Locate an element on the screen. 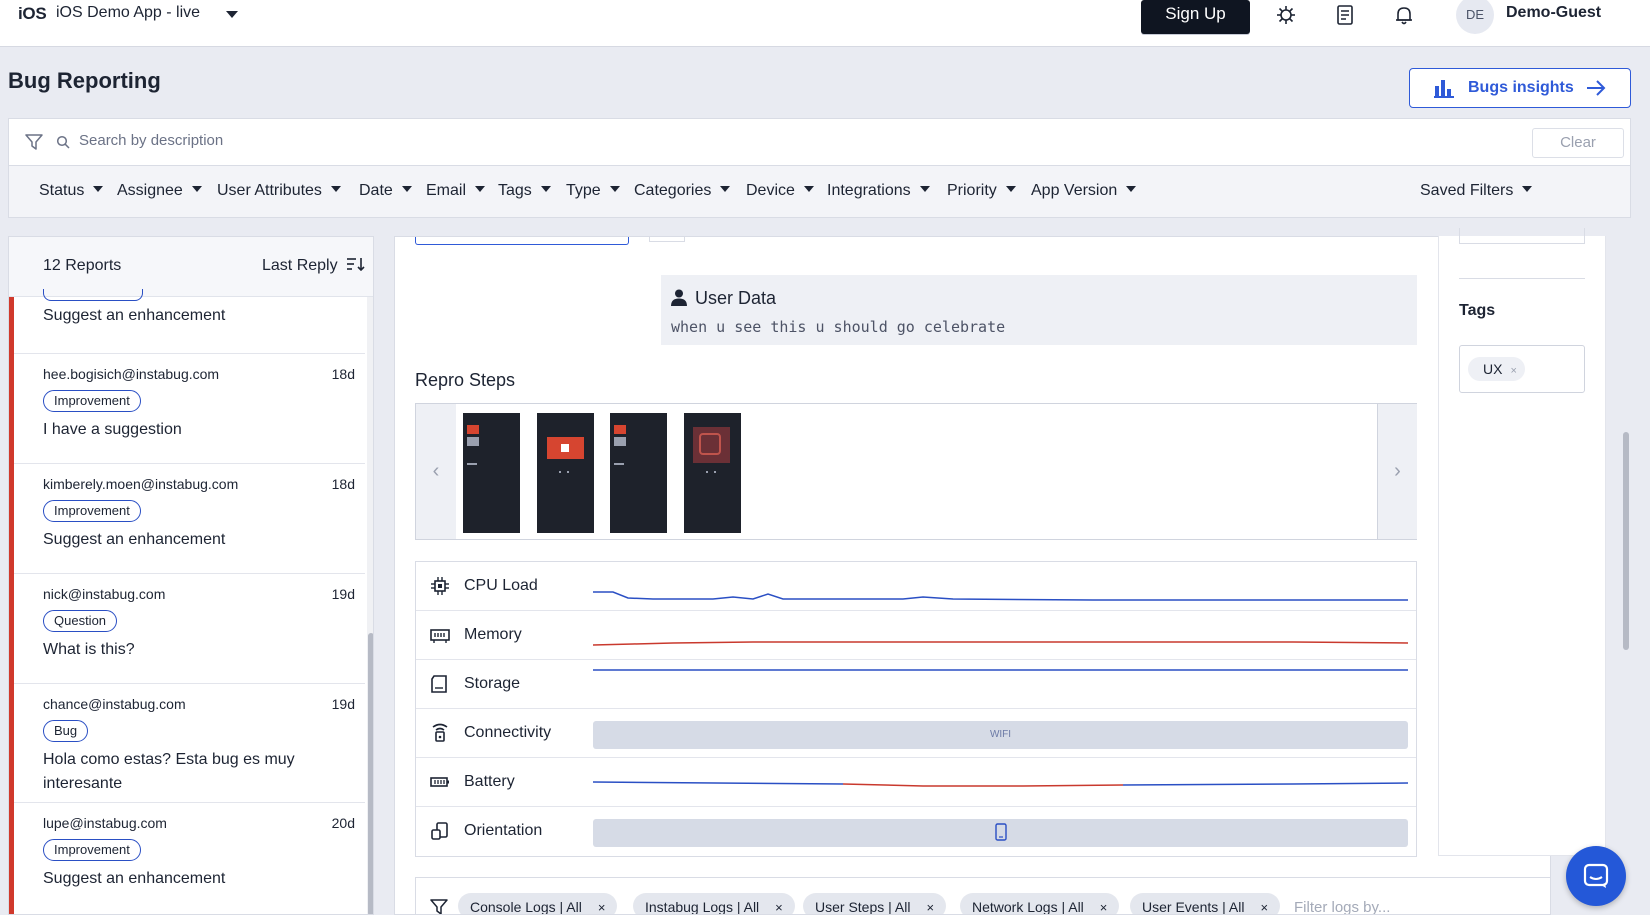  filter-label: Integrations is located at coordinates (869, 190).